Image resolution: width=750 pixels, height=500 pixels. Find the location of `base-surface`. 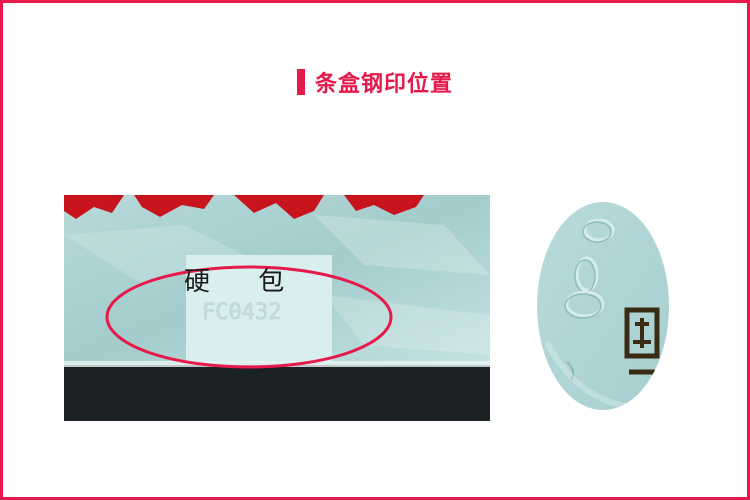

base-surface is located at coordinates (277, 393).